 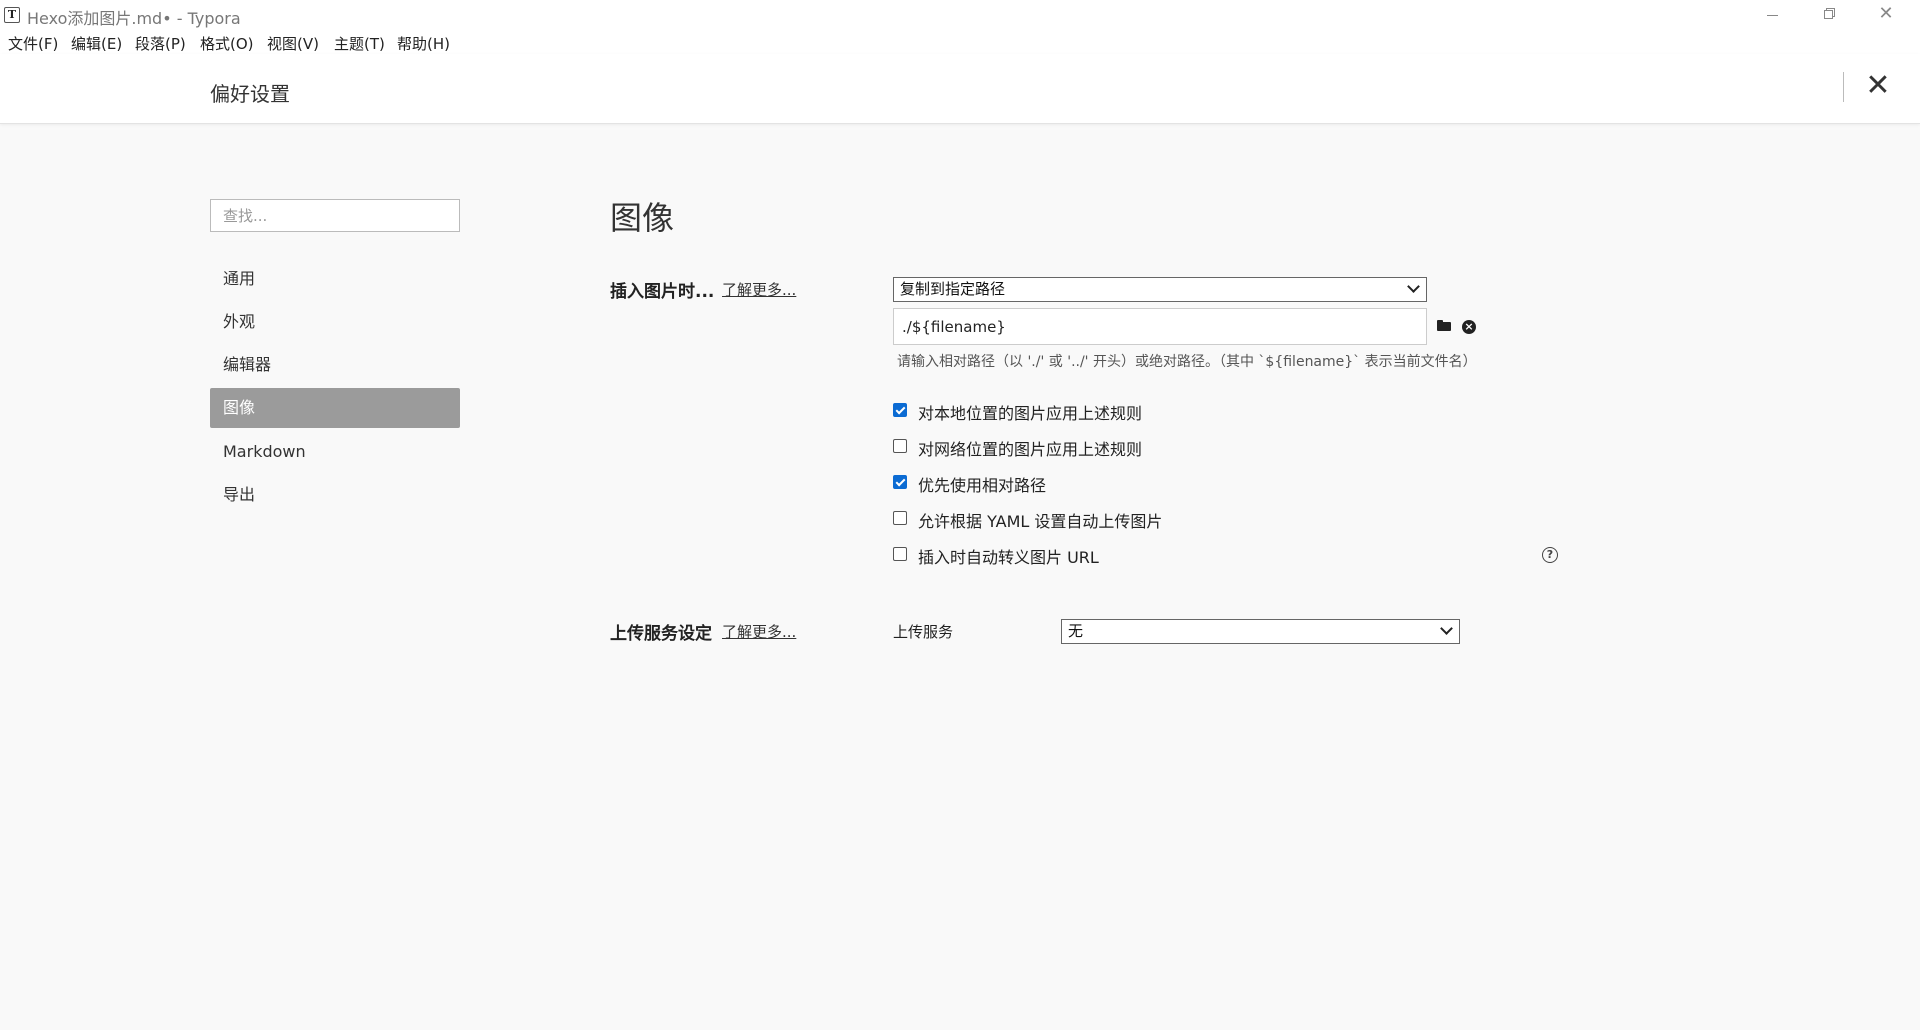 What do you see at coordinates (1444, 325) in the screenshot?
I see `folder-icon` at bounding box center [1444, 325].